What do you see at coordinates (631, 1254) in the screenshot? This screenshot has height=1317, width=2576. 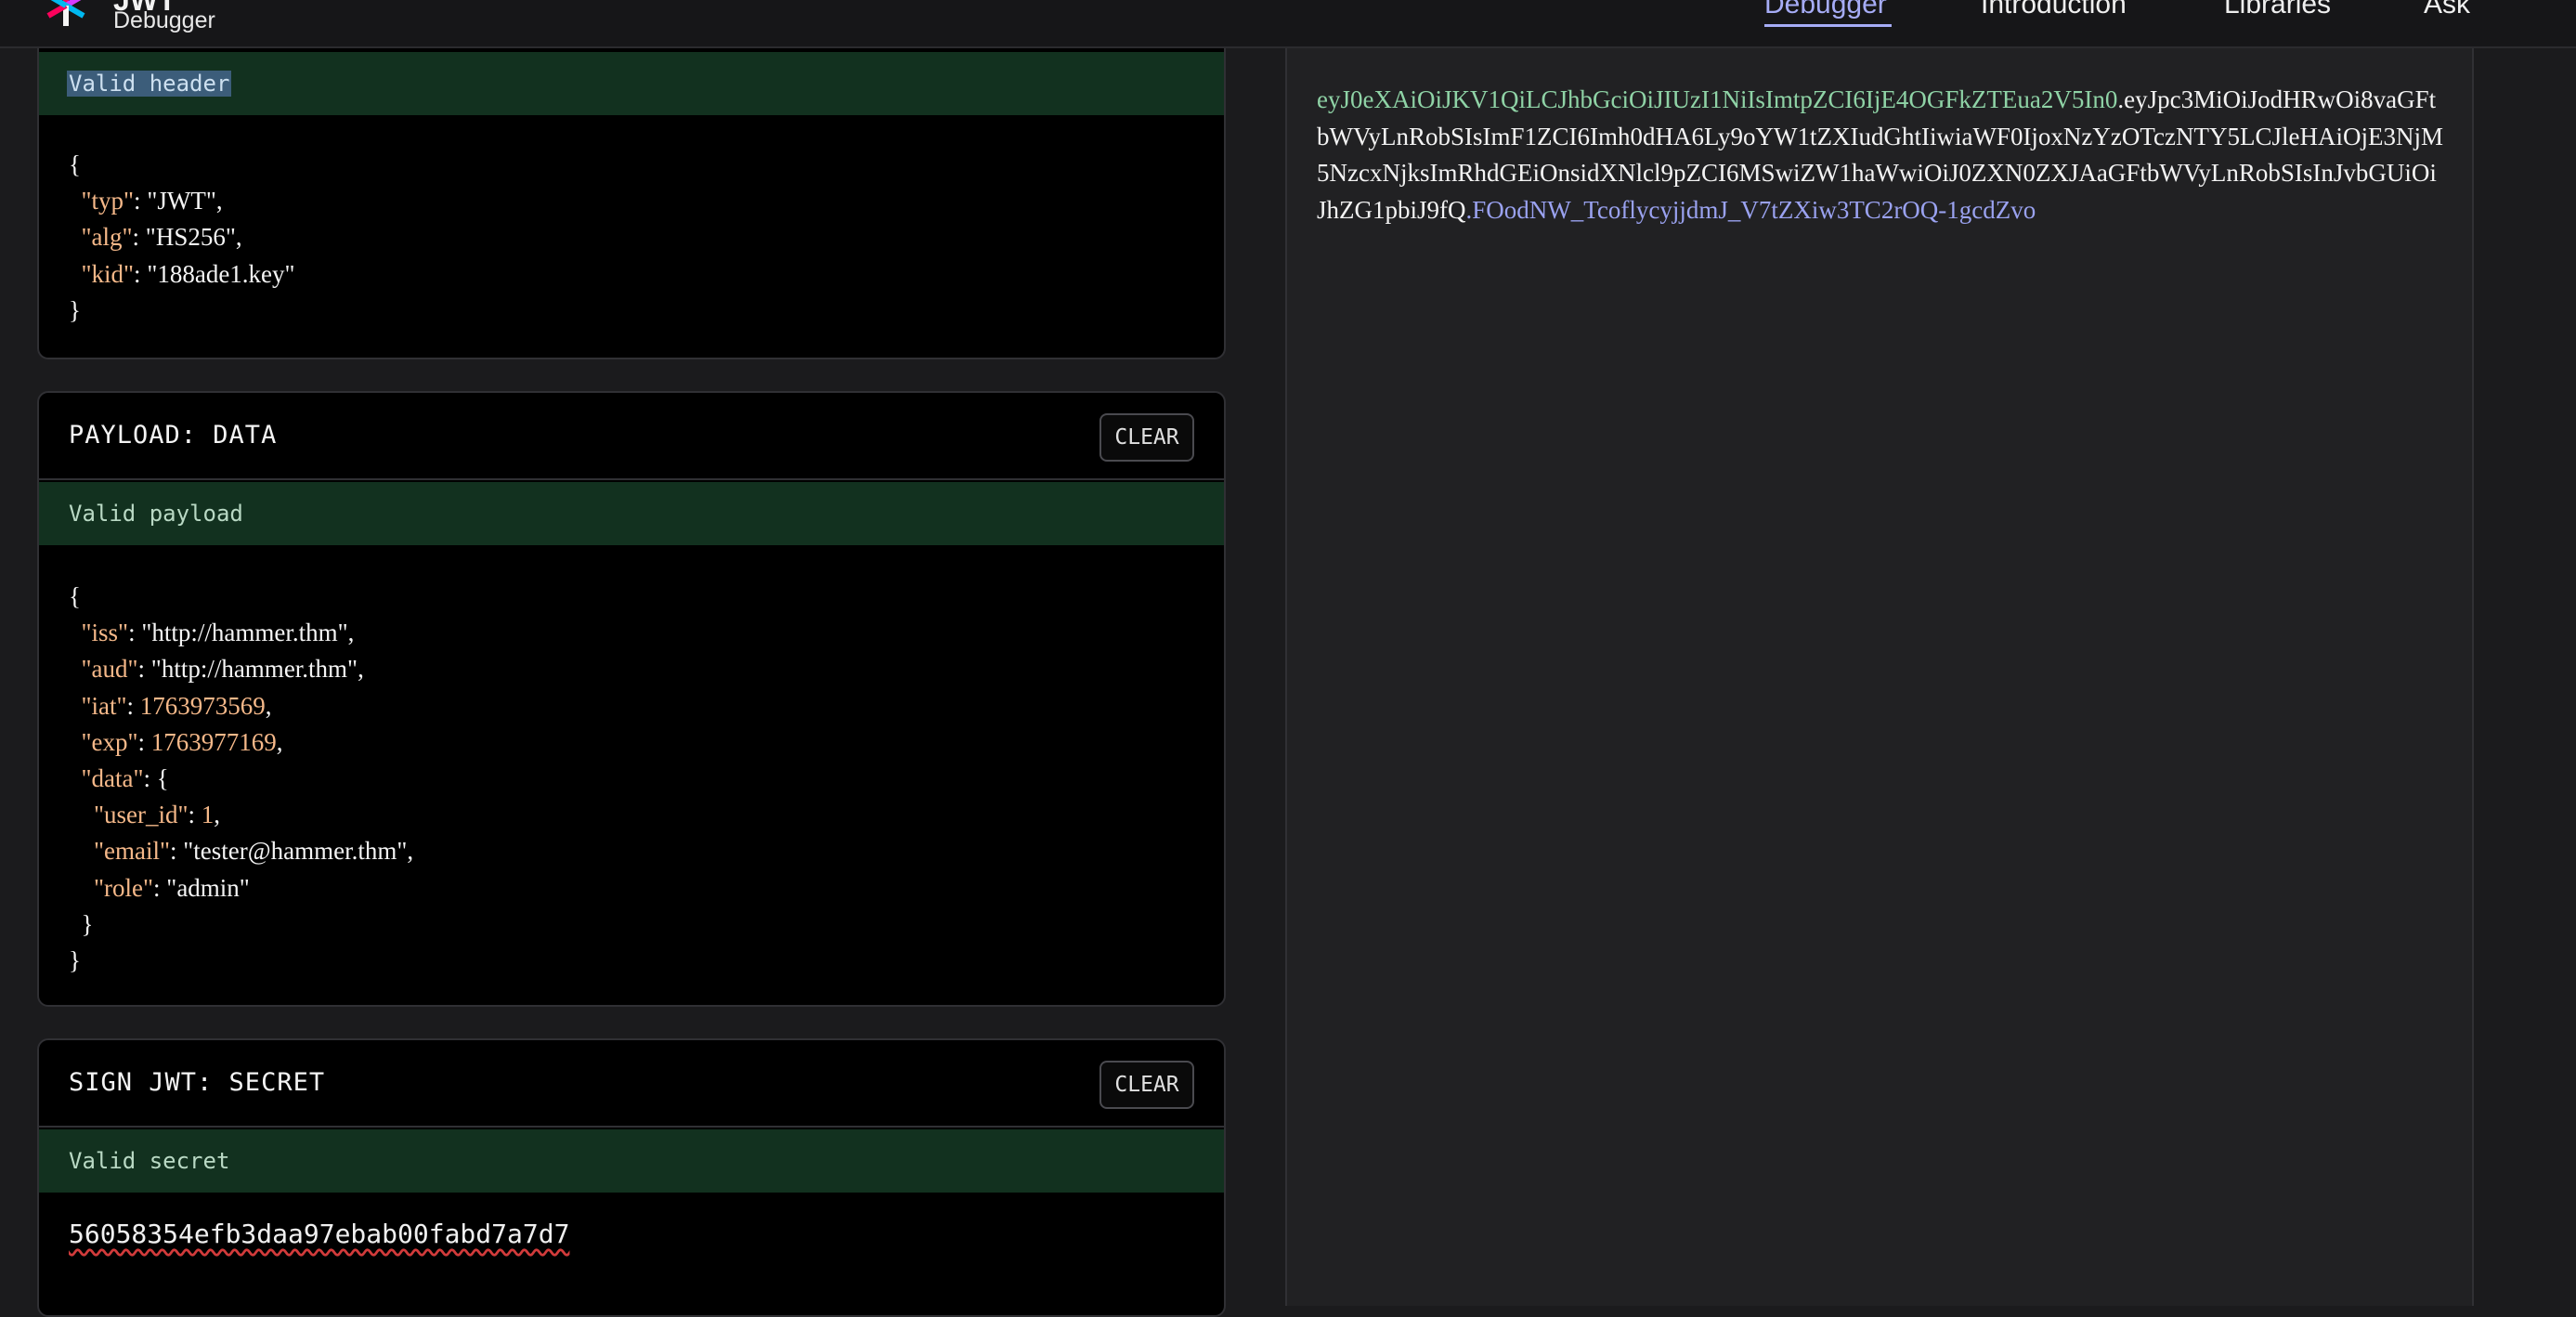 I see `secret-input-area: 56058354efb3daa97ebab00fabd7a7d7` at bounding box center [631, 1254].